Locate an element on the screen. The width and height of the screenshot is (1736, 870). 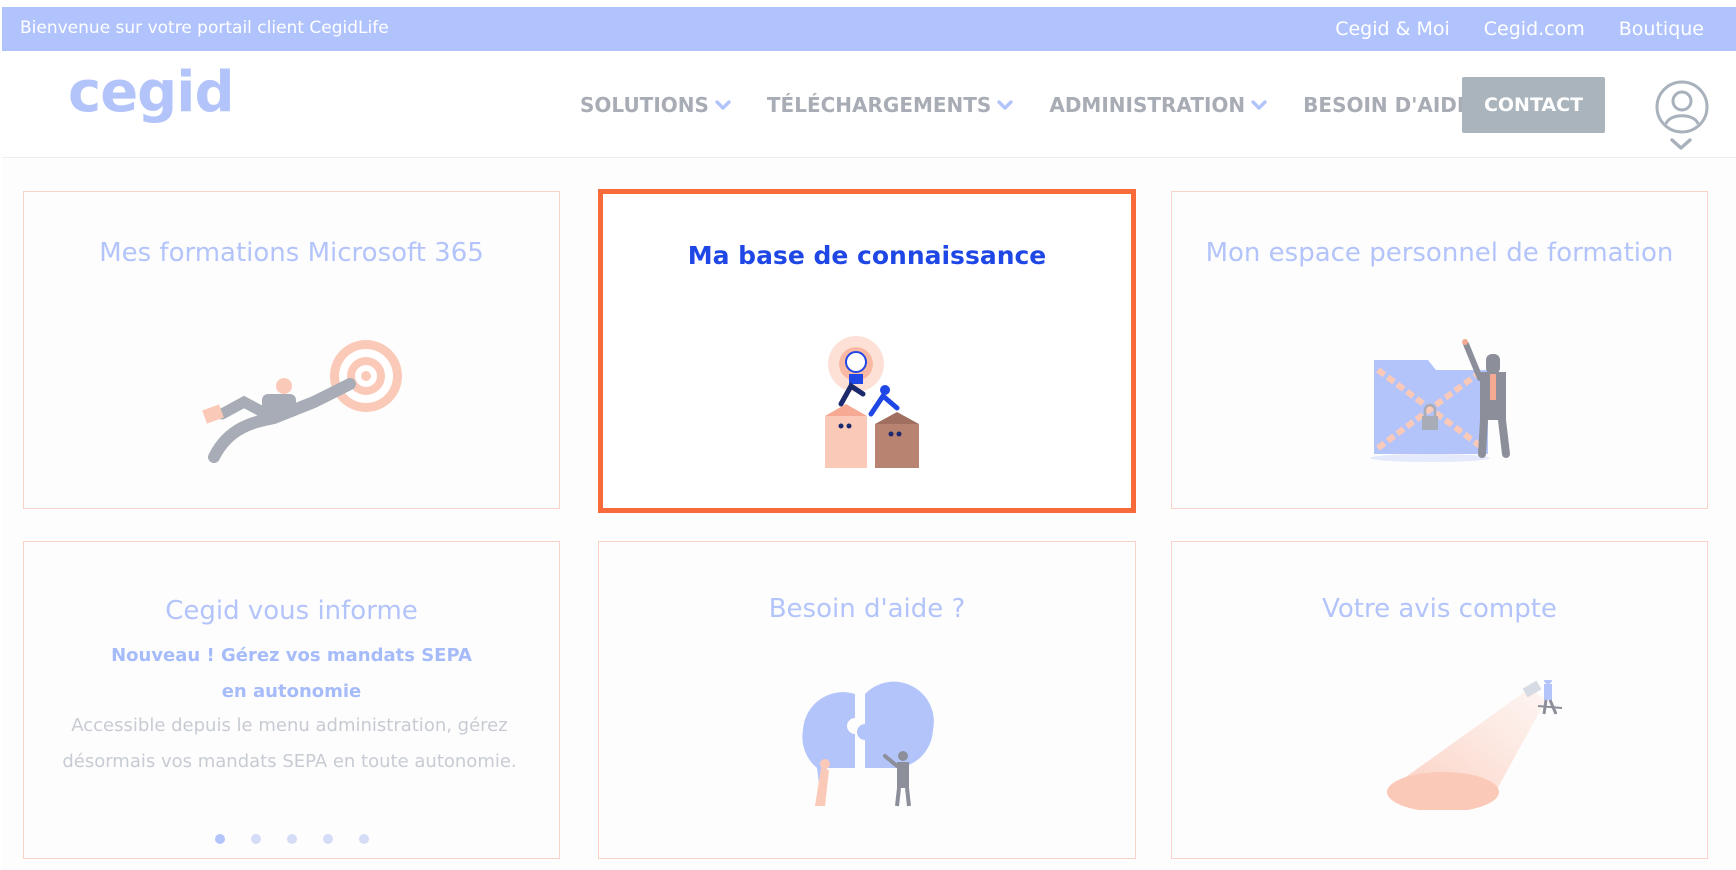
nav-telechargements-label: TÉLÉCHARGEMENTS is located at coordinates (879, 105).